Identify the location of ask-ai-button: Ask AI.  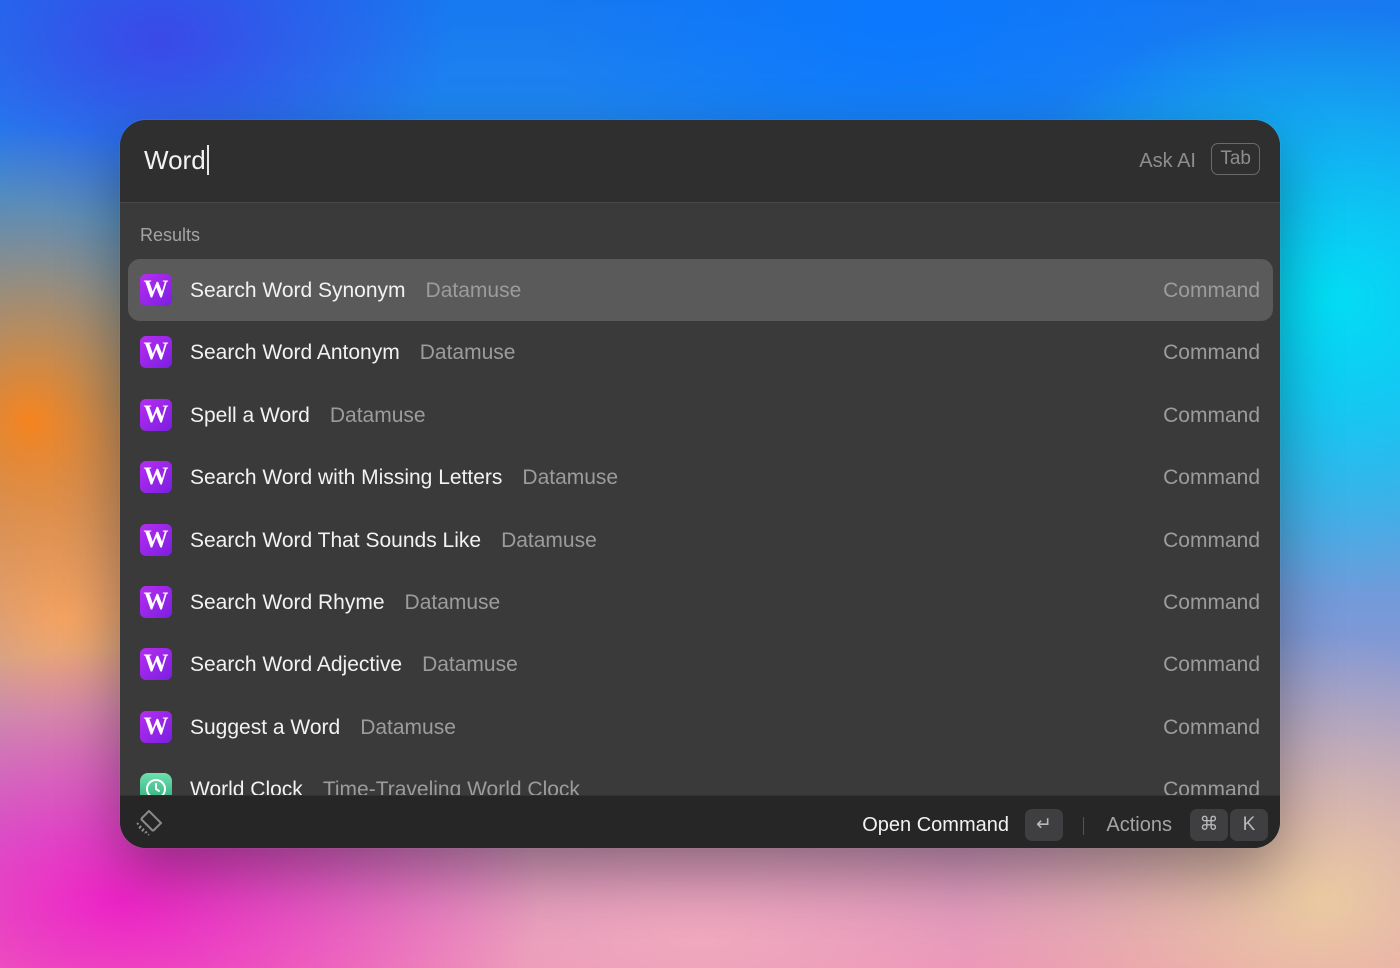
(1167, 161).